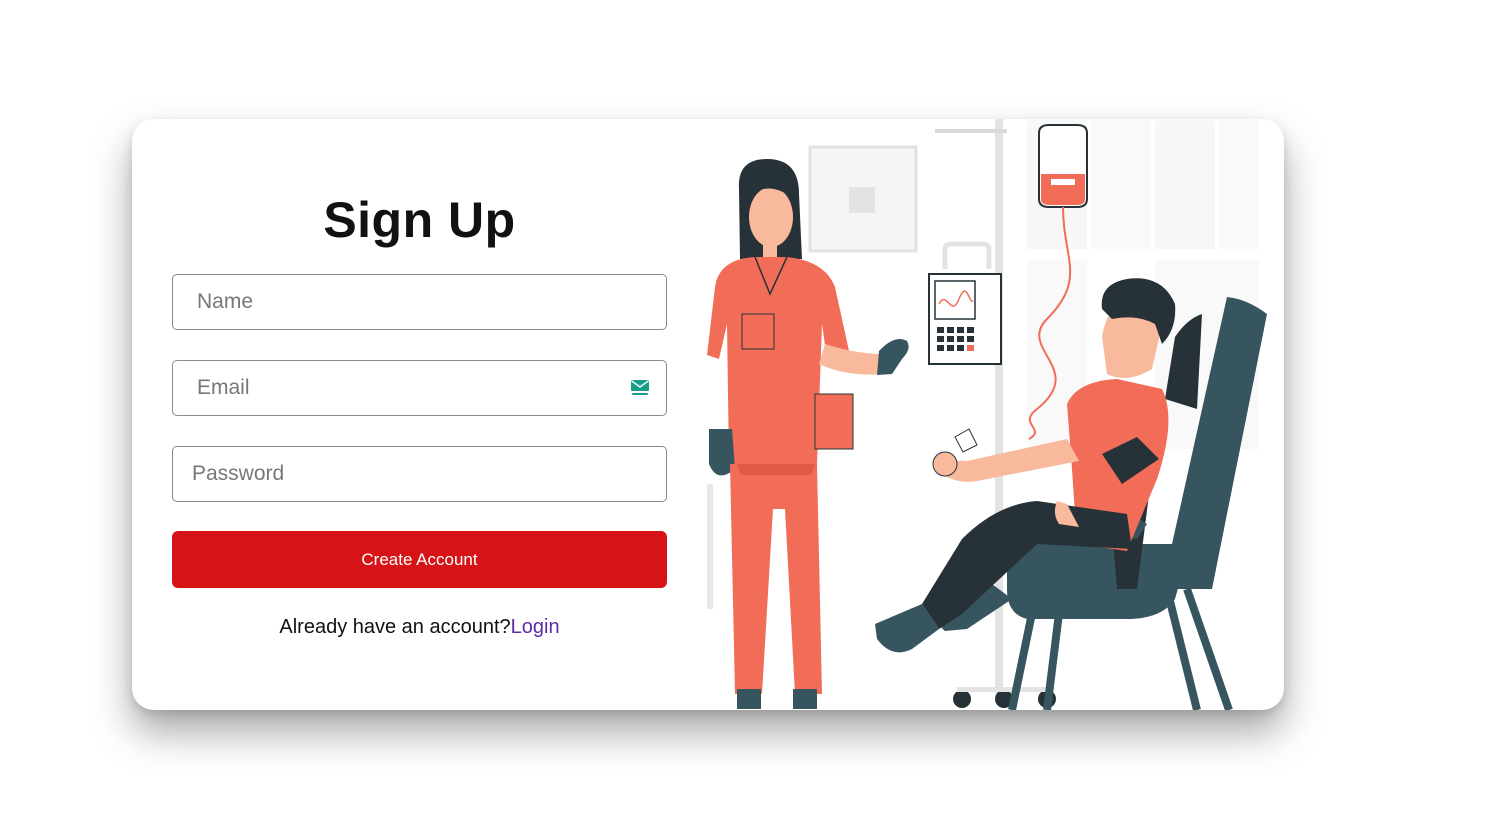  I want to click on medical-monitor, so click(965, 303).